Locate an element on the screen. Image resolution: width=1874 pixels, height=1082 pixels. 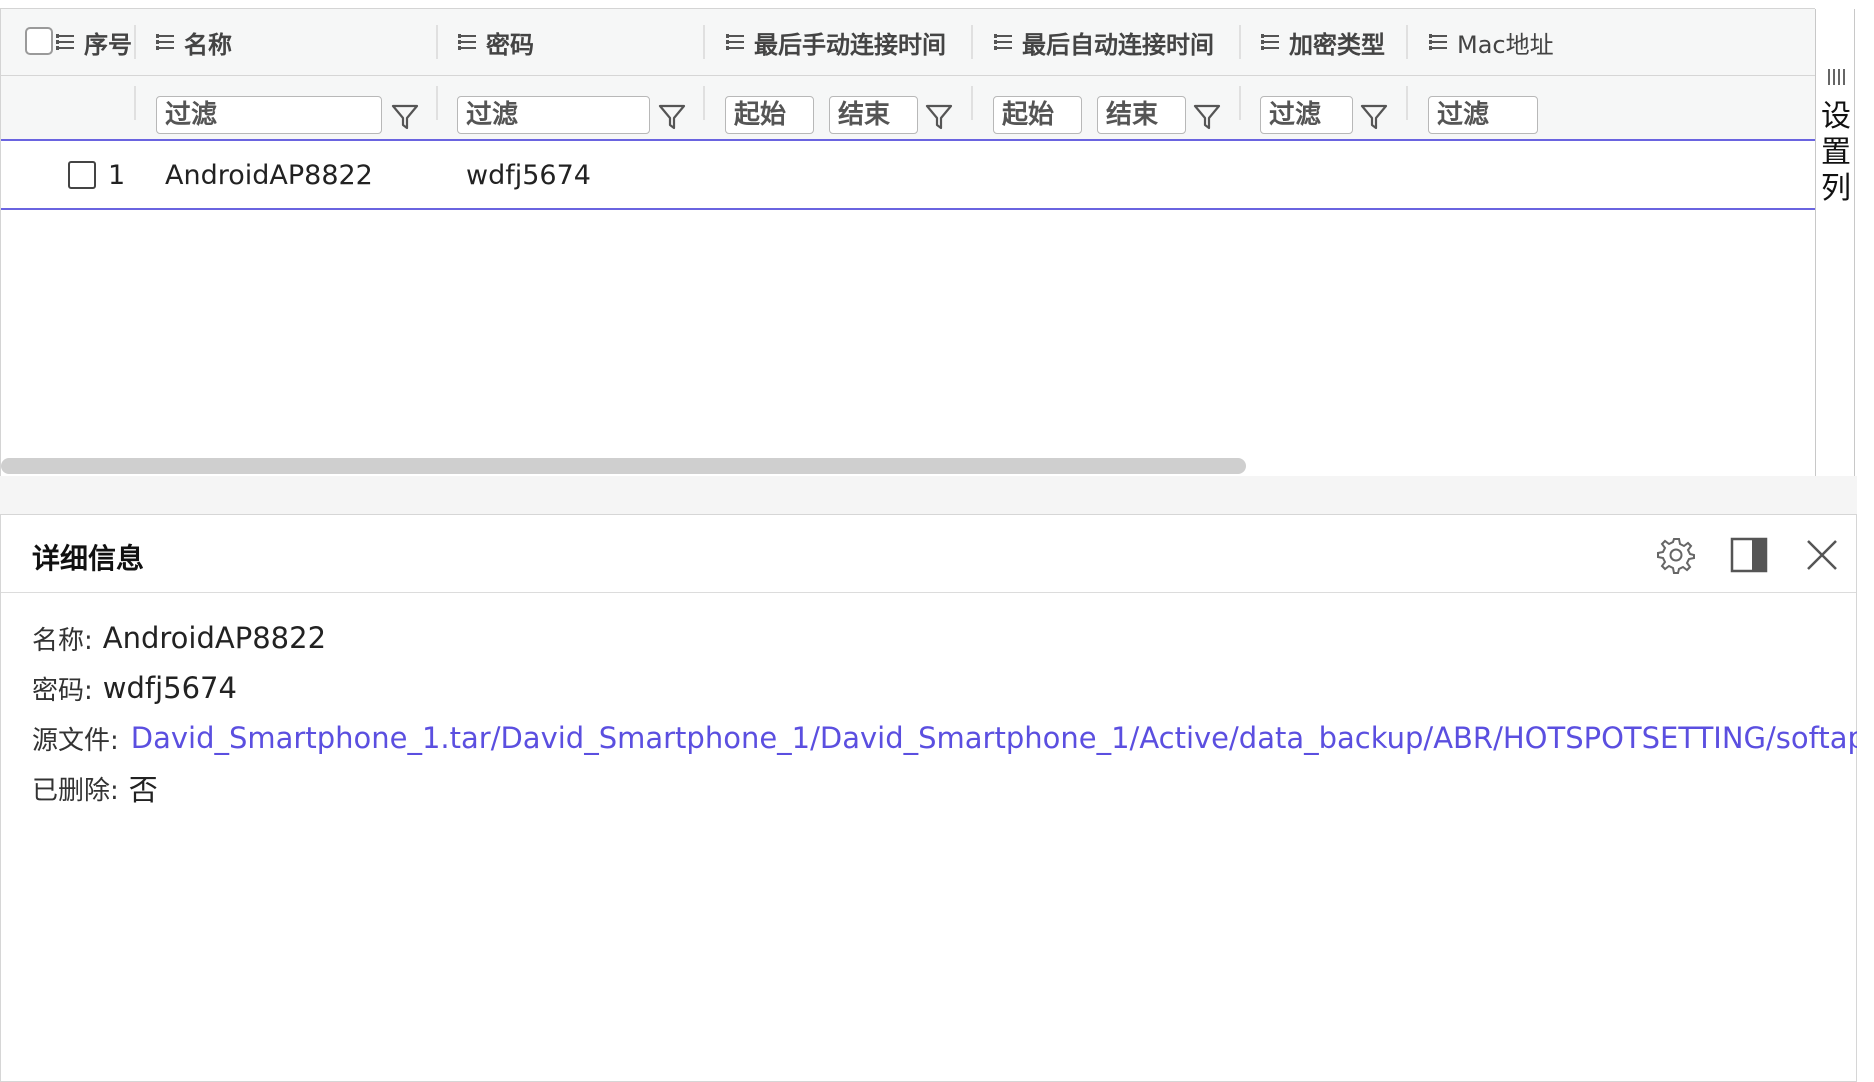
column-header-mac-label: Mac地址 is located at coordinates (1505, 44).